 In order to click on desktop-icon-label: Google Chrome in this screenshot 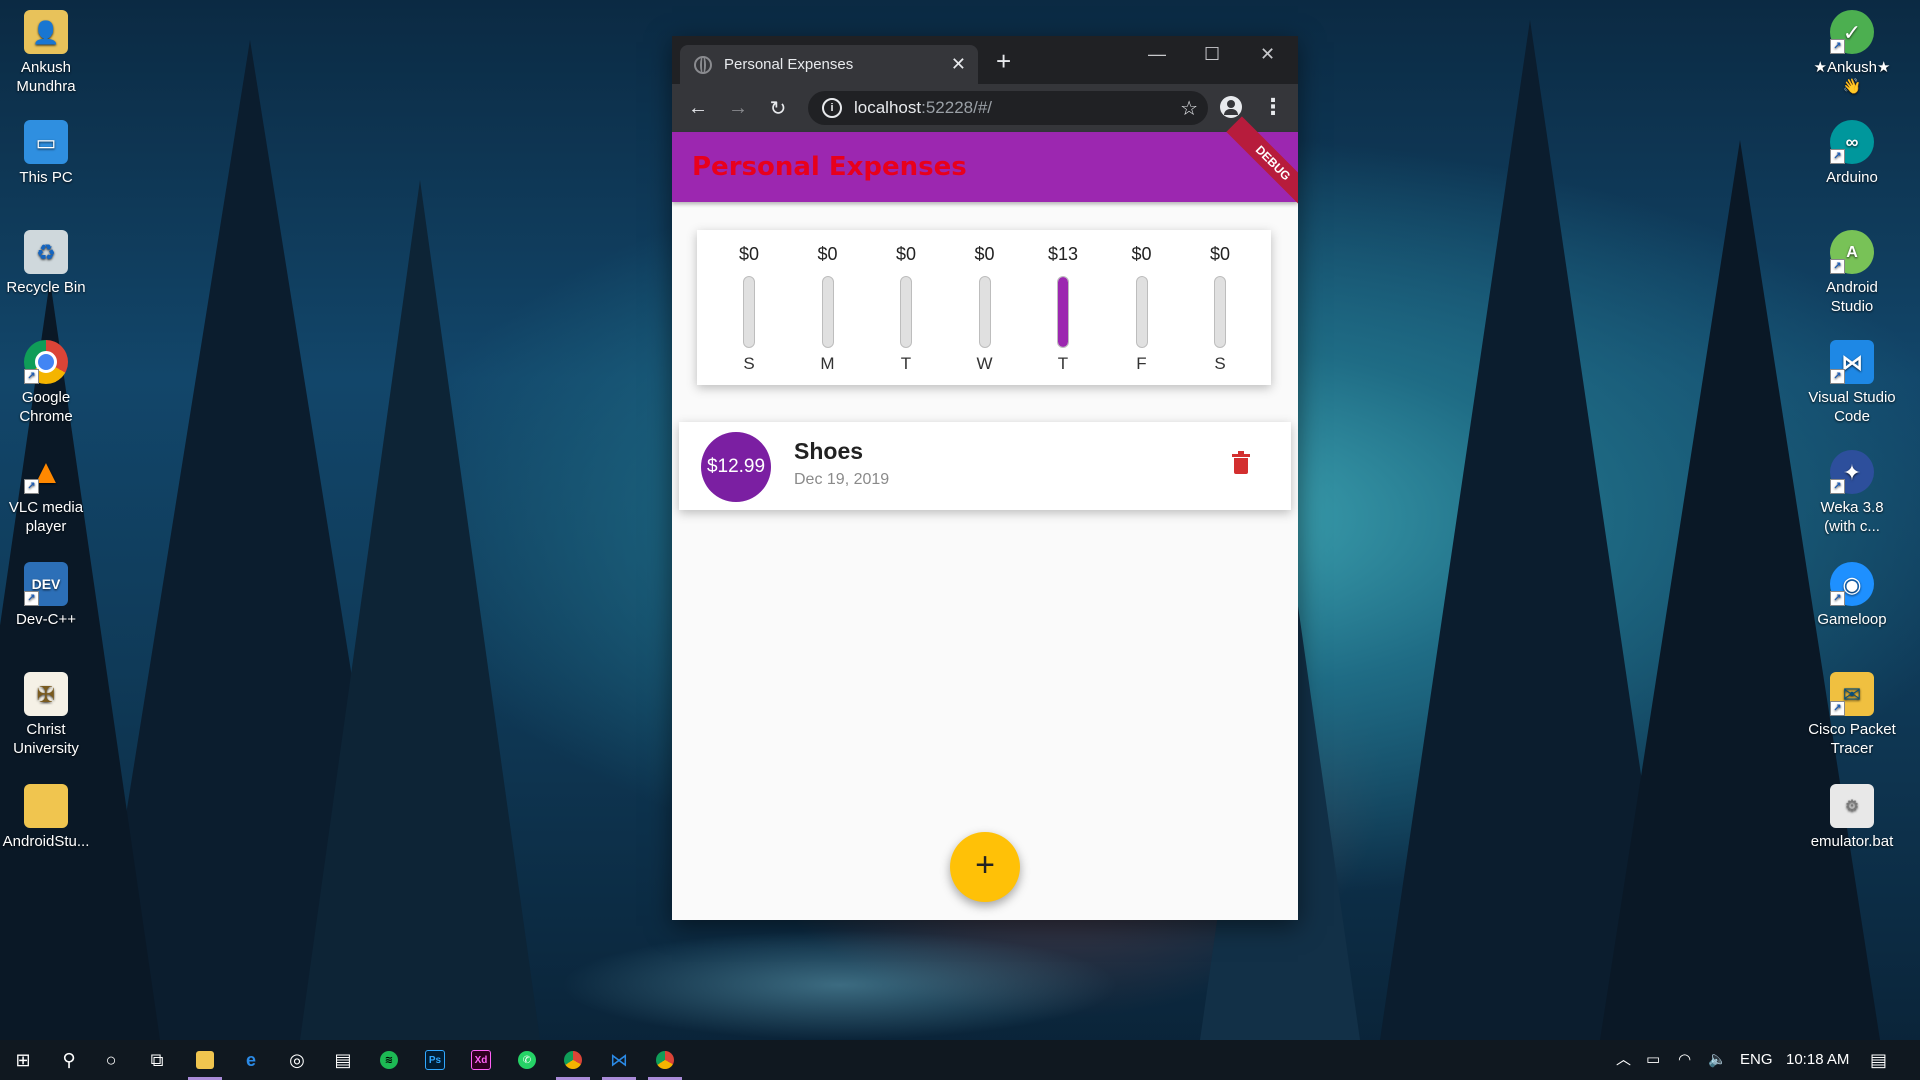, I will do `click(46, 407)`.